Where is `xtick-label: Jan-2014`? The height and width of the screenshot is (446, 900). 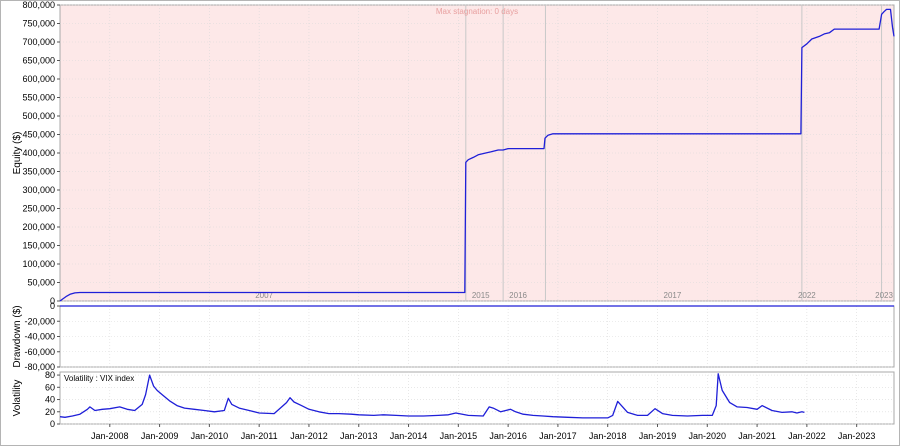 xtick-label: Jan-2014 is located at coordinates (409, 436).